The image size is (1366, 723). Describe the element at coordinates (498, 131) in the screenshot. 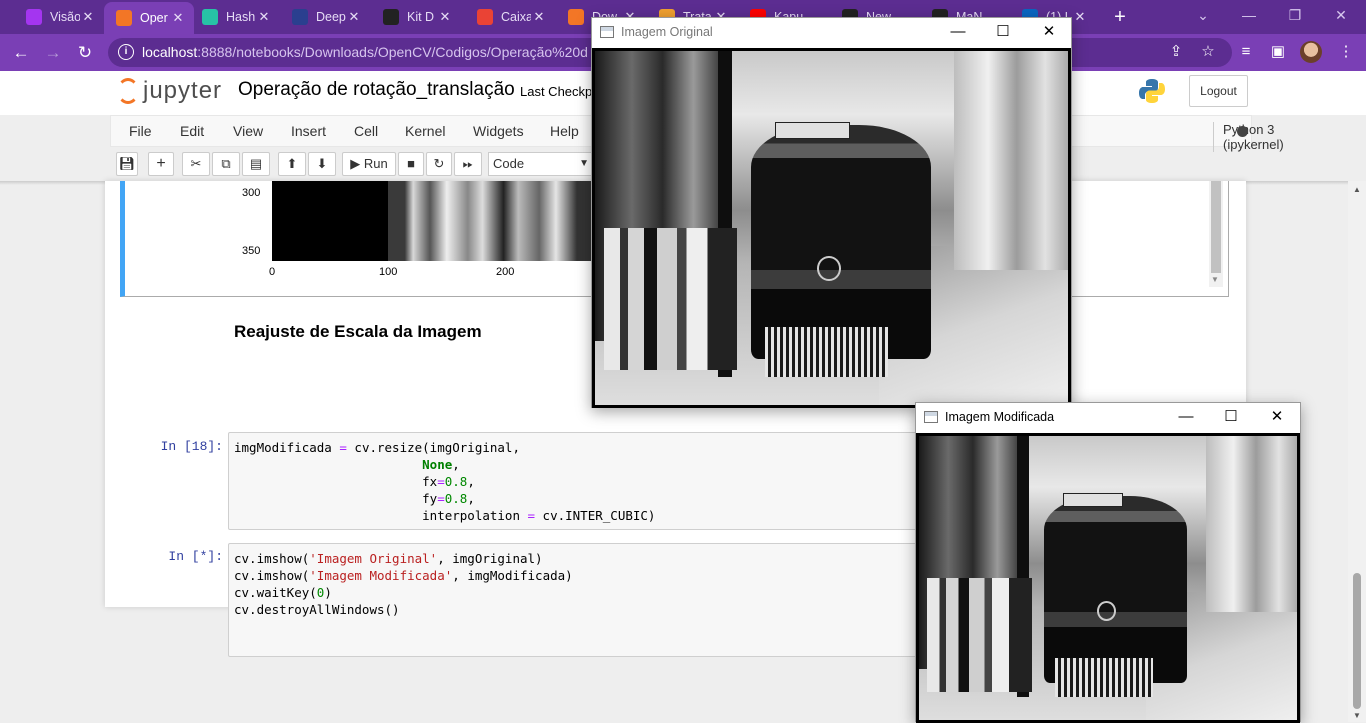

I see `menu-widgets: Widgets` at that location.